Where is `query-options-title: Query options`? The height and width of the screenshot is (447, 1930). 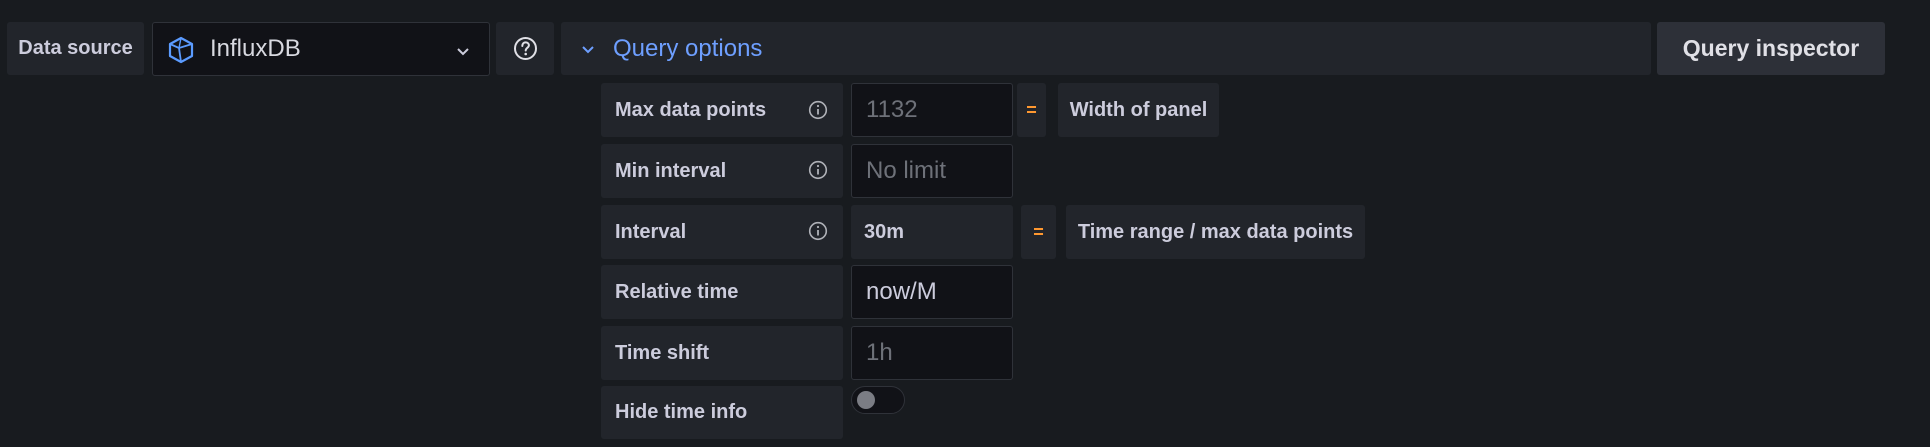 query-options-title: Query options is located at coordinates (688, 48).